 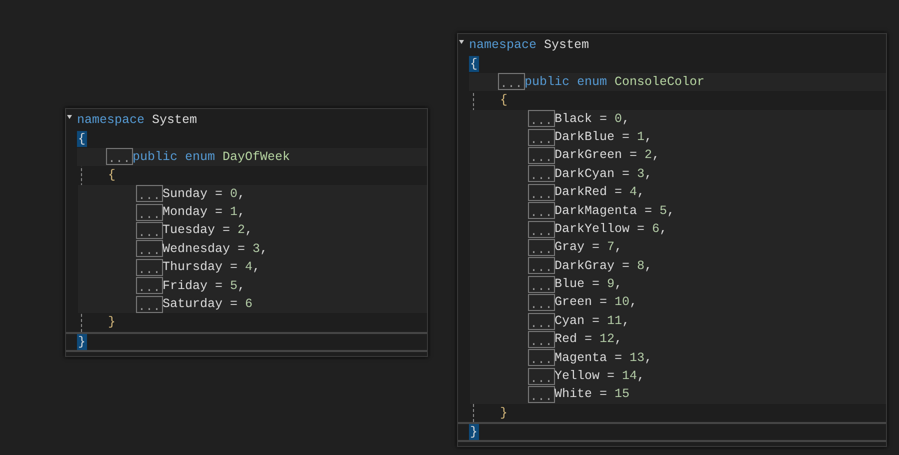 What do you see at coordinates (641, 174) in the screenshot?
I see `member-value: 3` at bounding box center [641, 174].